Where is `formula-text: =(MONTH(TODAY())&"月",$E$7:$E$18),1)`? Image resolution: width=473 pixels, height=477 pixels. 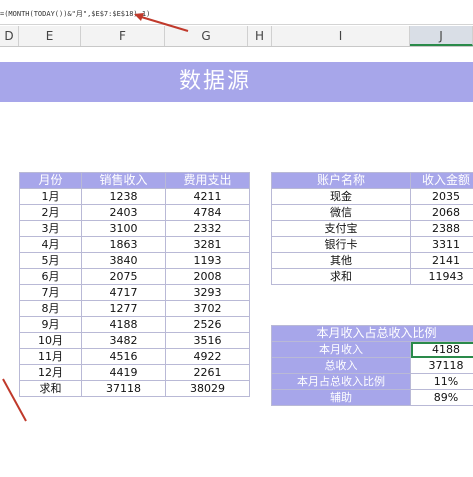 formula-text: =(MONTH(TODAY())&"月",$E$7:$E$18),1) is located at coordinates (75, 14).